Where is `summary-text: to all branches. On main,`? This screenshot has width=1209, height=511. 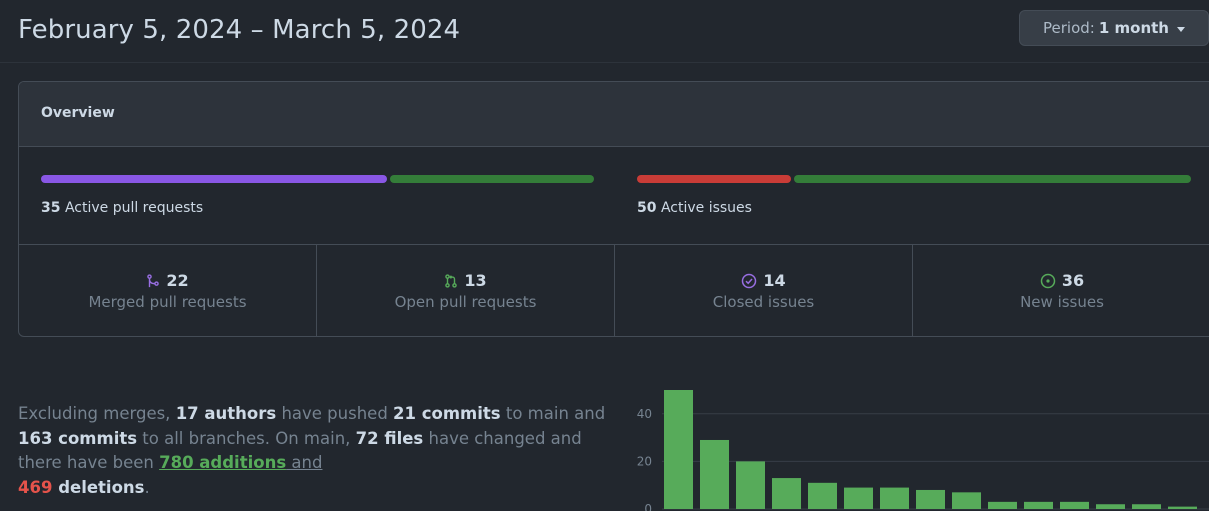
summary-text: to all branches. On main, is located at coordinates (246, 438).